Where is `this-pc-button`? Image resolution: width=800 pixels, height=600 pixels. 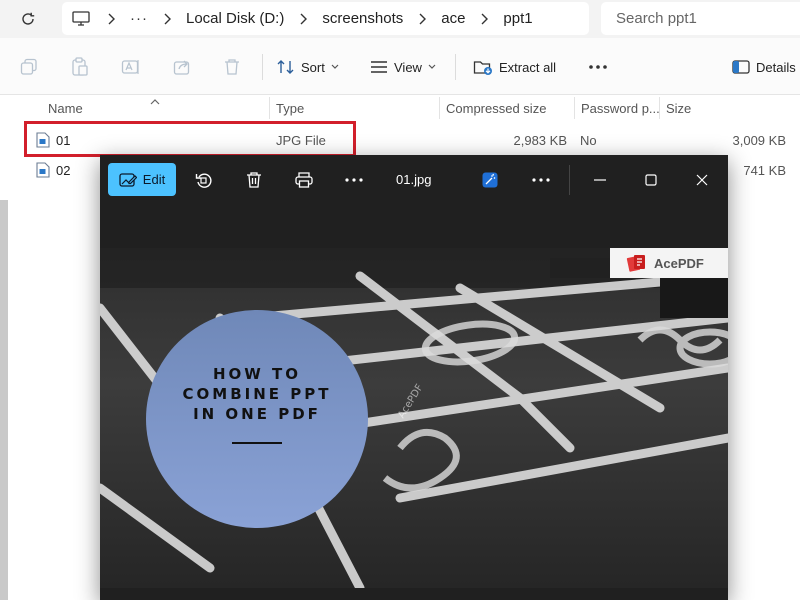 this-pc-button is located at coordinates (84, 18).